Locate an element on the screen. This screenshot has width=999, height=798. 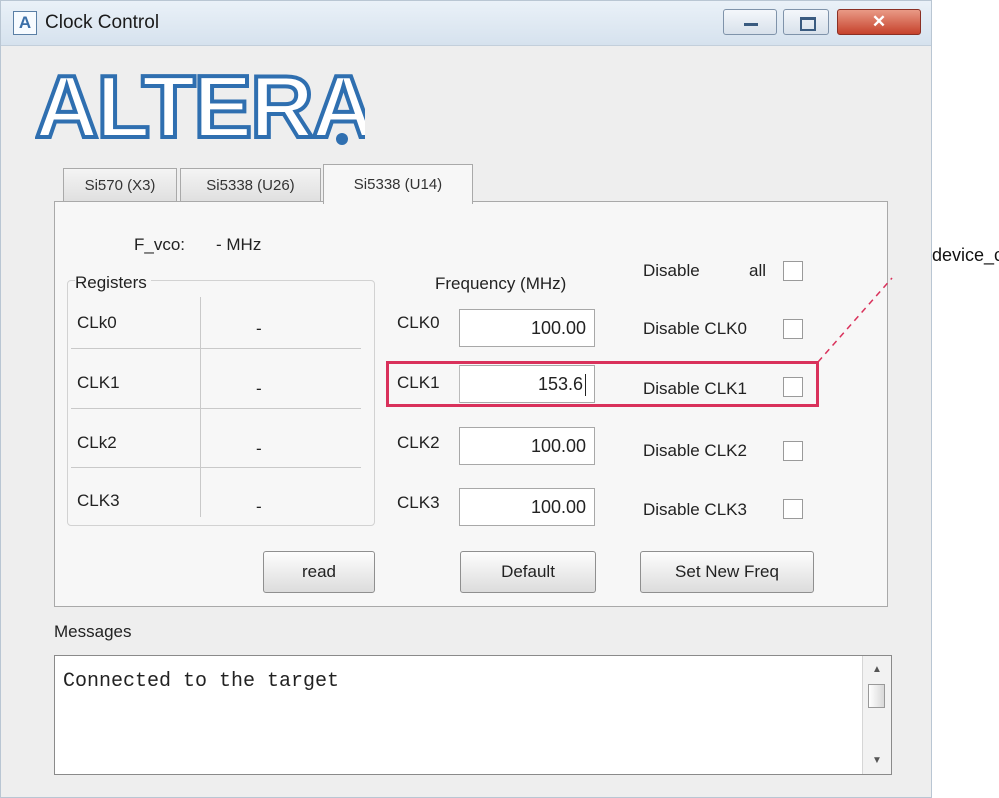
maximize-button is located at coordinates (806, 22).